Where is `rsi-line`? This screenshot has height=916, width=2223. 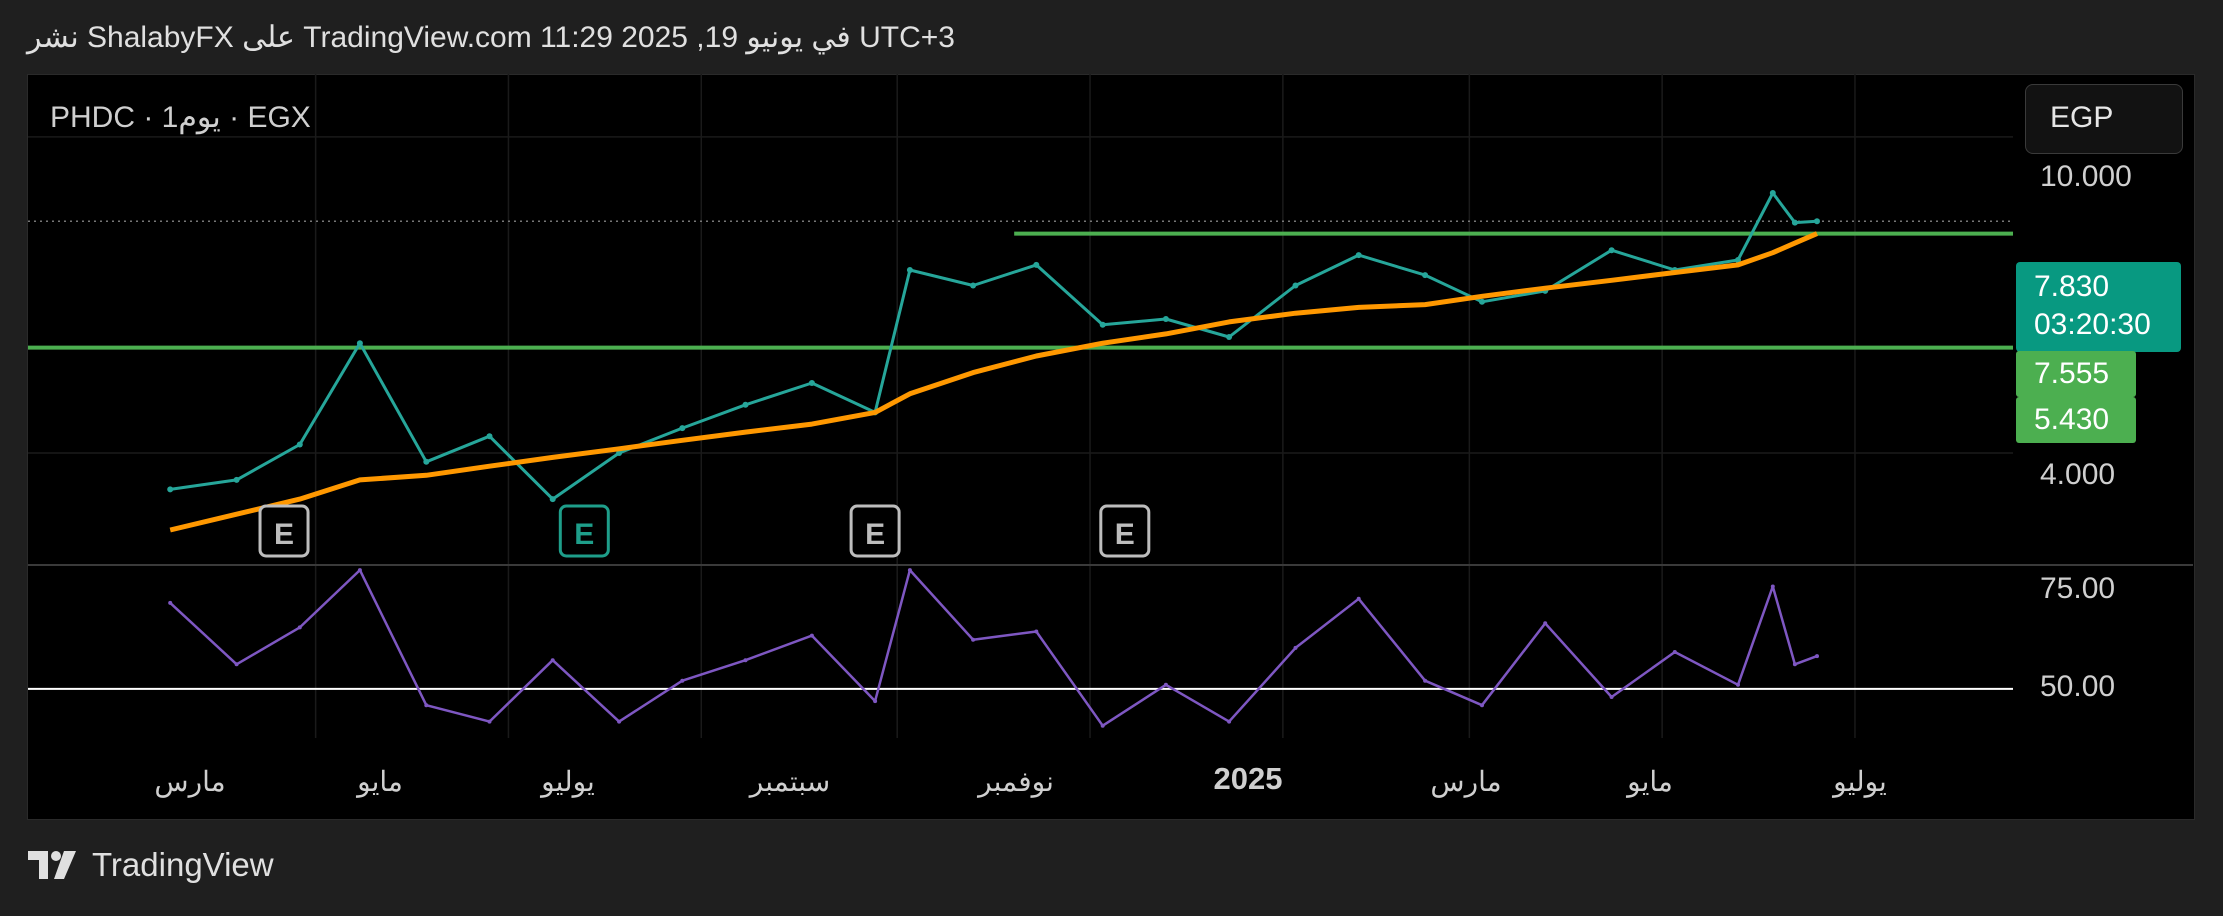 rsi-line is located at coordinates (993, 647).